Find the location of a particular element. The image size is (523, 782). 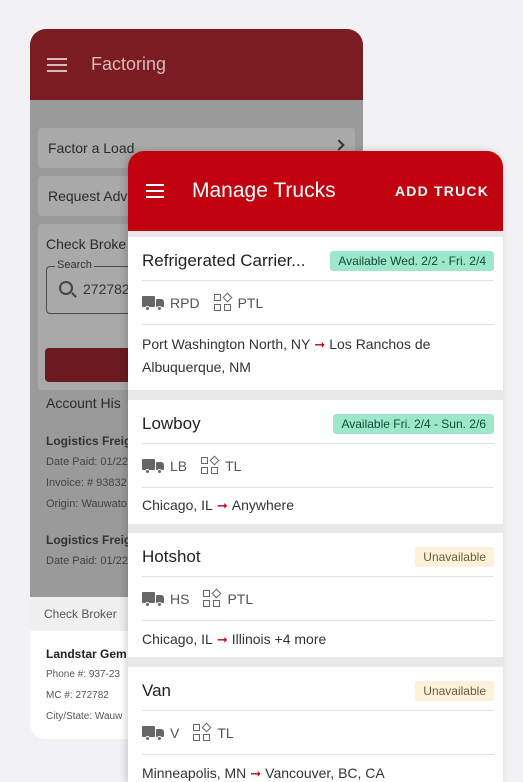

request-advance-label: Request Adv is located at coordinates (88, 196).